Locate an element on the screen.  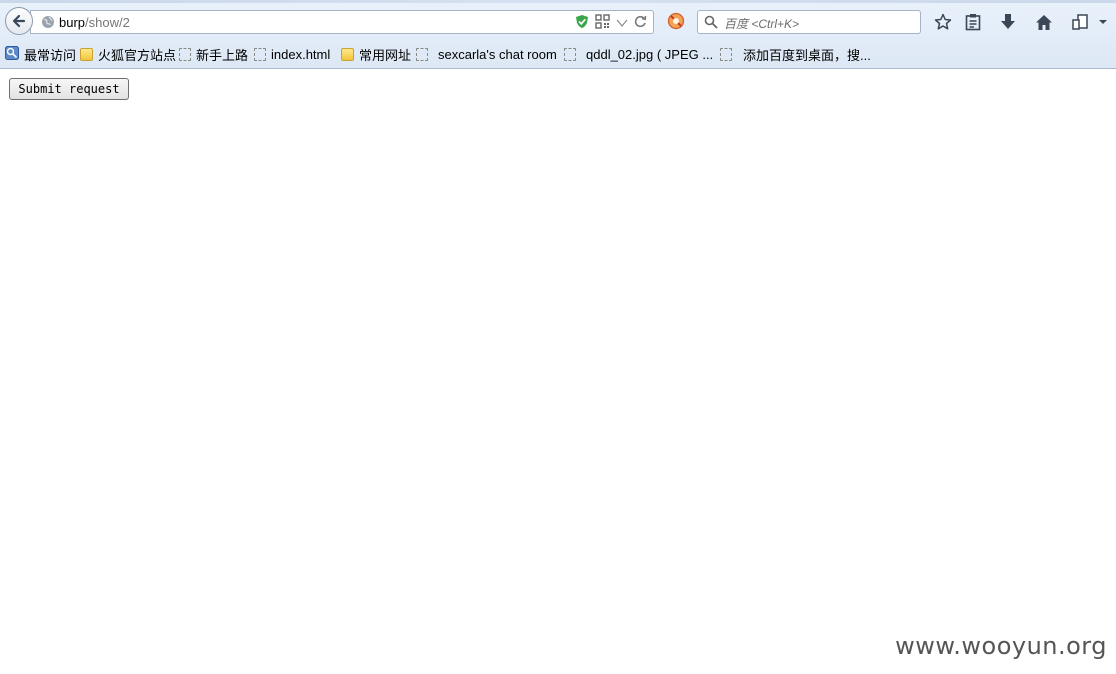
bookmark-star-button is located at coordinates (943, 22).